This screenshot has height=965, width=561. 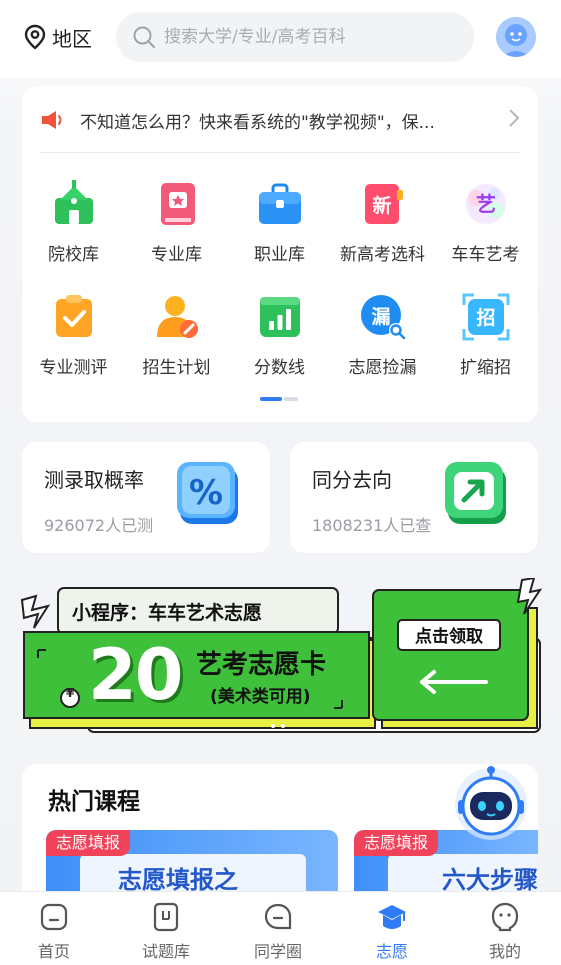 What do you see at coordinates (177, 317) in the screenshot?
I see `enroll-plan-icon` at bounding box center [177, 317].